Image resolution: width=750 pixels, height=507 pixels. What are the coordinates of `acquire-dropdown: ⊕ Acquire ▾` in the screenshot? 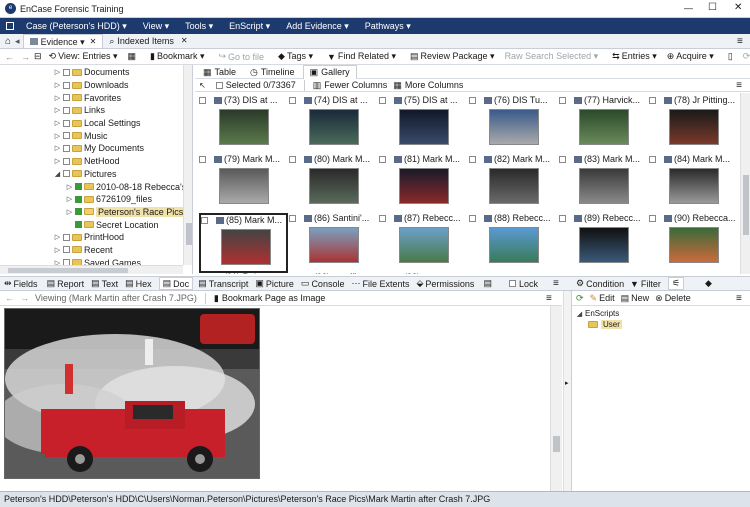 It's located at (690, 57).